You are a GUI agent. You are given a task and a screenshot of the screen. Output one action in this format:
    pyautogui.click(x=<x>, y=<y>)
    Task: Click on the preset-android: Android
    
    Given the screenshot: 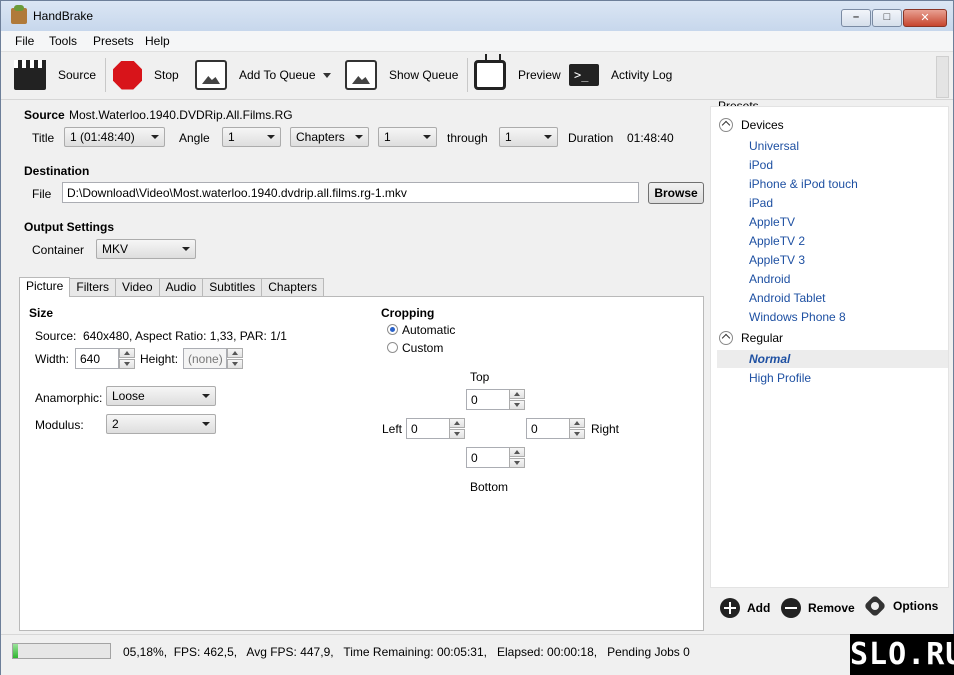 What is the action you would take?
    pyautogui.click(x=769, y=279)
    